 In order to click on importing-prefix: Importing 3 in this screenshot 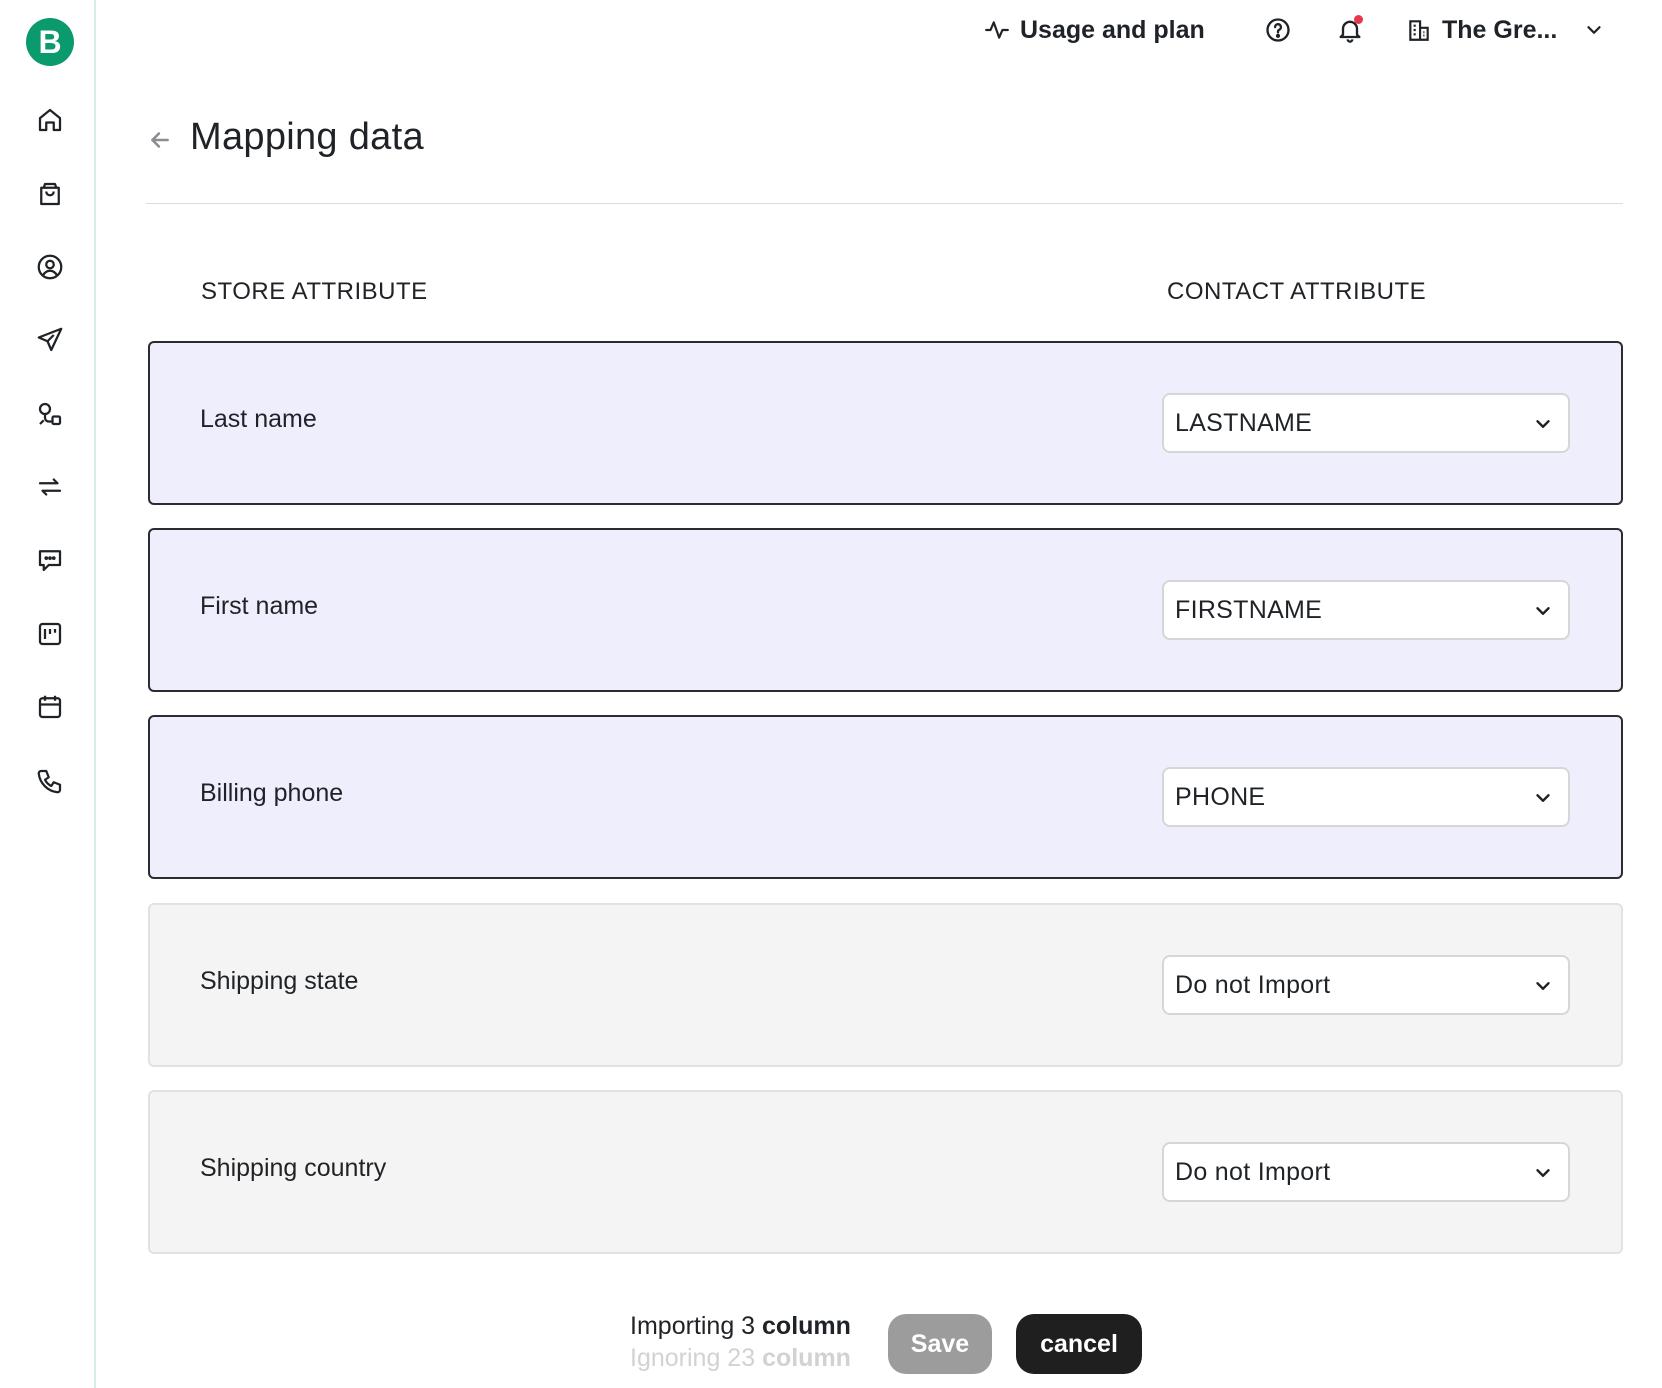, I will do `click(693, 1326)`.